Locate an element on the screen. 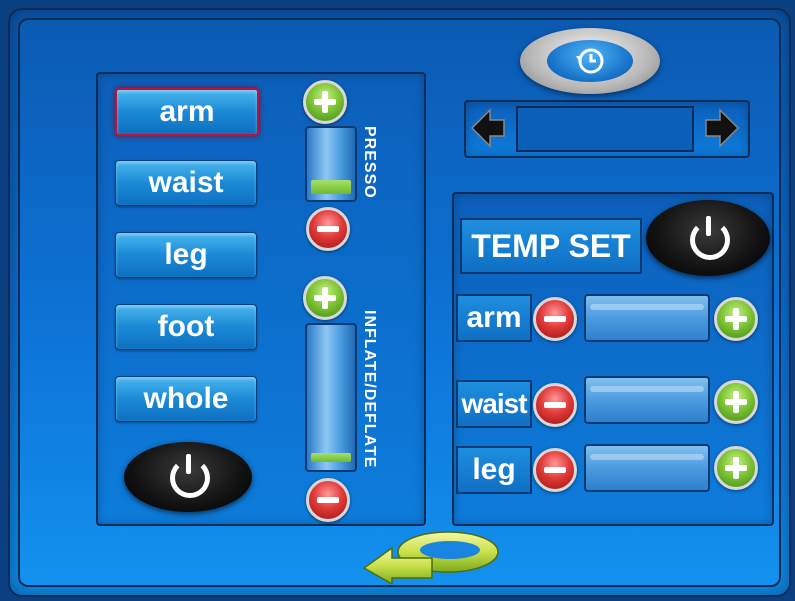  temp-set-title: TEMP SET is located at coordinates (551, 246).